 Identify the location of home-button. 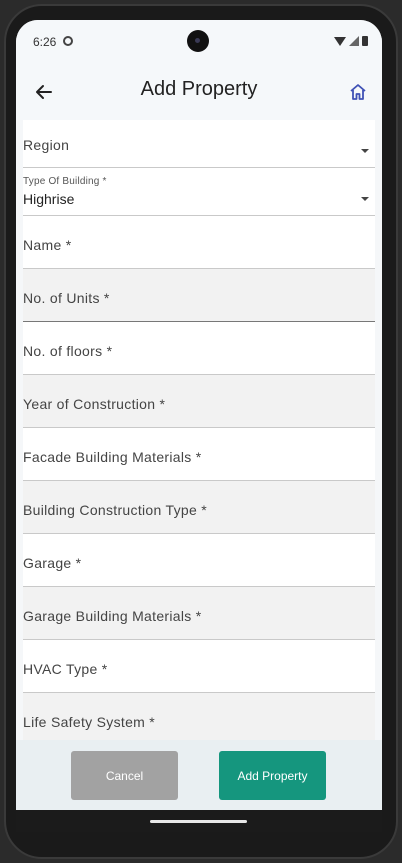
(358, 92).